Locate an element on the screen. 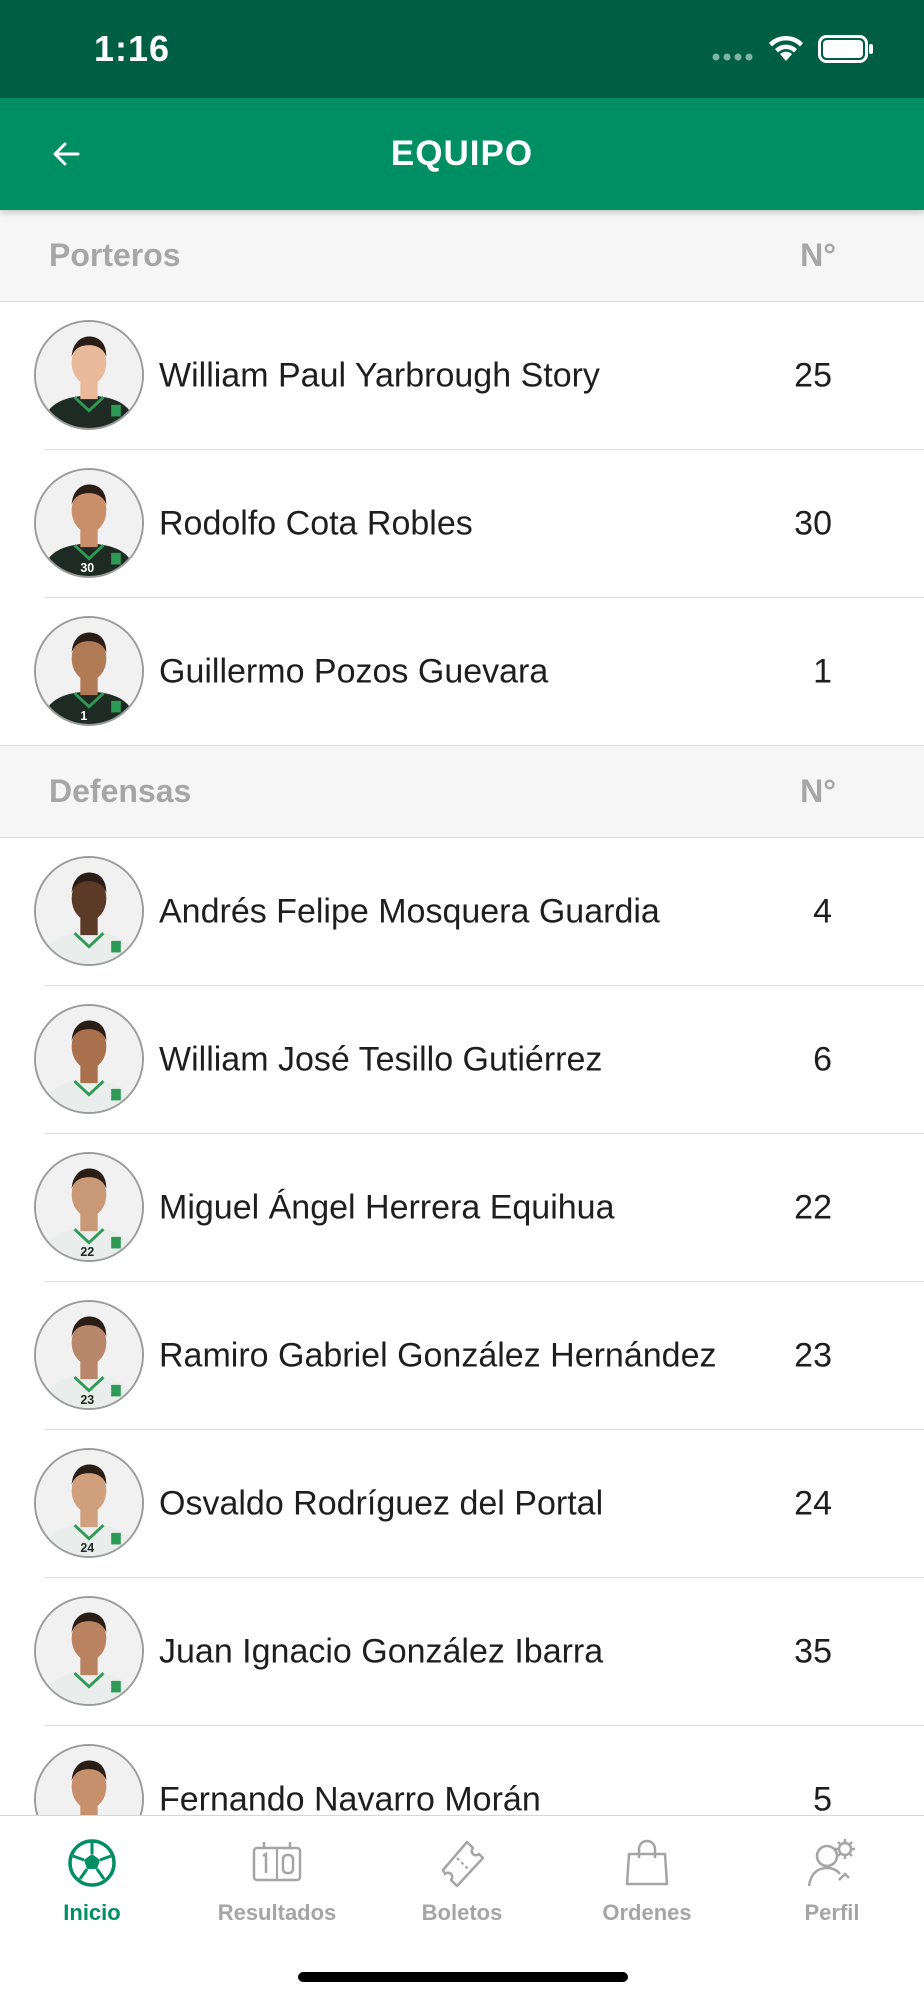 The width and height of the screenshot is (924, 2000). player-name: Miguel Ángel Herrera Equihua is located at coordinates (387, 1207).